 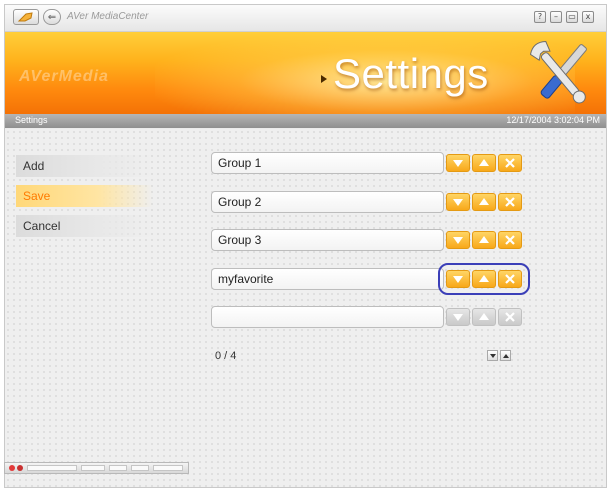 I want to click on menu-add: Add, so click(x=84, y=166).